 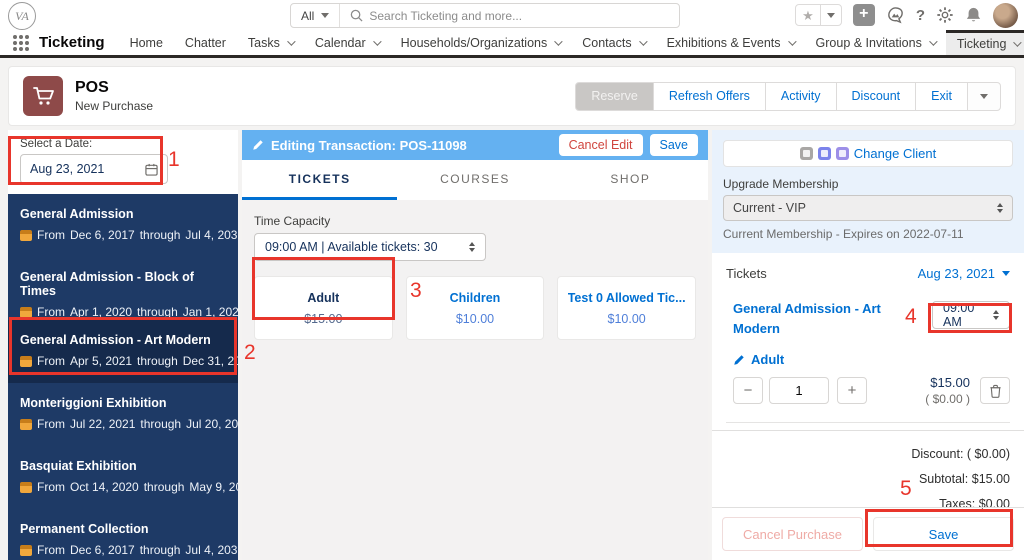 I want to click on membership-select: Current - VIP, so click(x=868, y=208).